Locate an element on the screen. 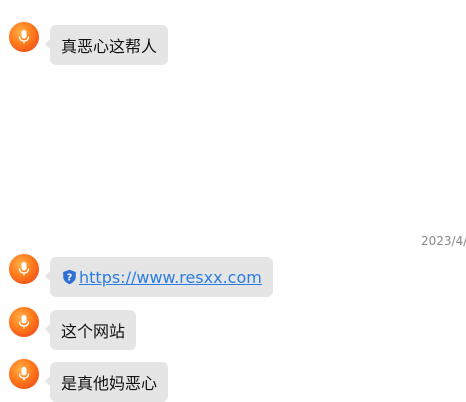  message-link: https://www.resxx.com is located at coordinates (170, 277).